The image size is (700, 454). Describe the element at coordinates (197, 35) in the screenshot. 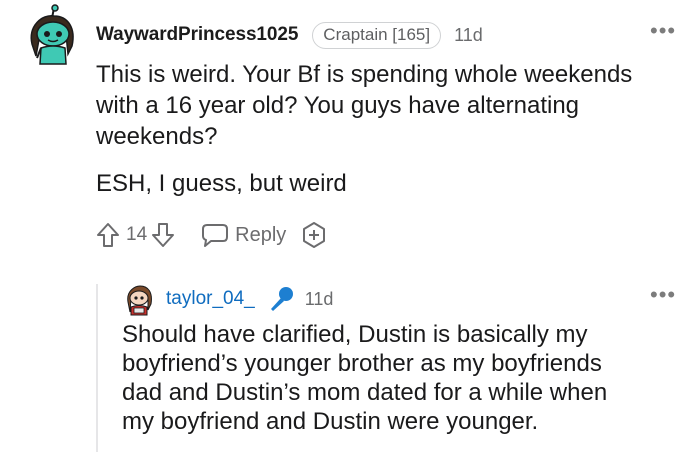

I see `comment-username: WaywardPrincess1025` at that location.